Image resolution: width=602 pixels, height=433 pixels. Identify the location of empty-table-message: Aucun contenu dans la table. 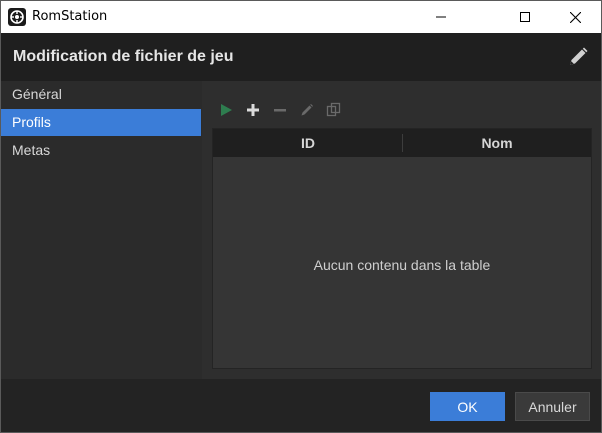
(402, 265).